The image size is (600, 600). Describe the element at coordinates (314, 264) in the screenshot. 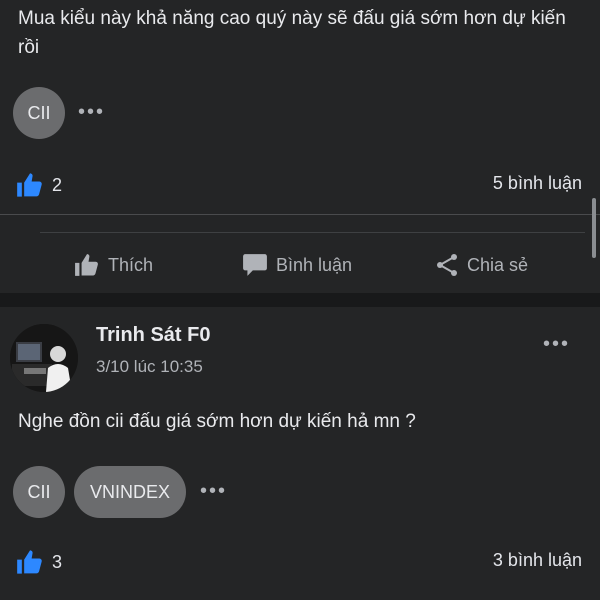

I see `comment-label: Bình luận` at that location.